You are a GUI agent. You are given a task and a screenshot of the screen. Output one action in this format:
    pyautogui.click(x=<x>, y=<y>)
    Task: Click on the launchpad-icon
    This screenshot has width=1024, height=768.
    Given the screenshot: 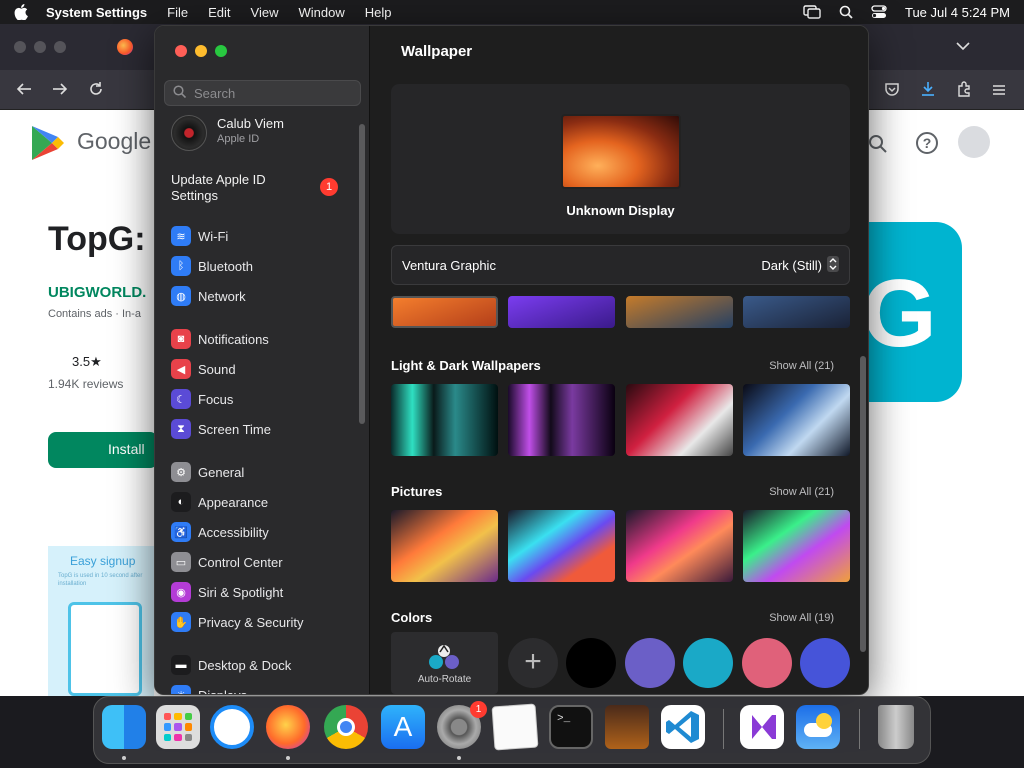 What is the action you would take?
    pyautogui.click(x=178, y=727)
    